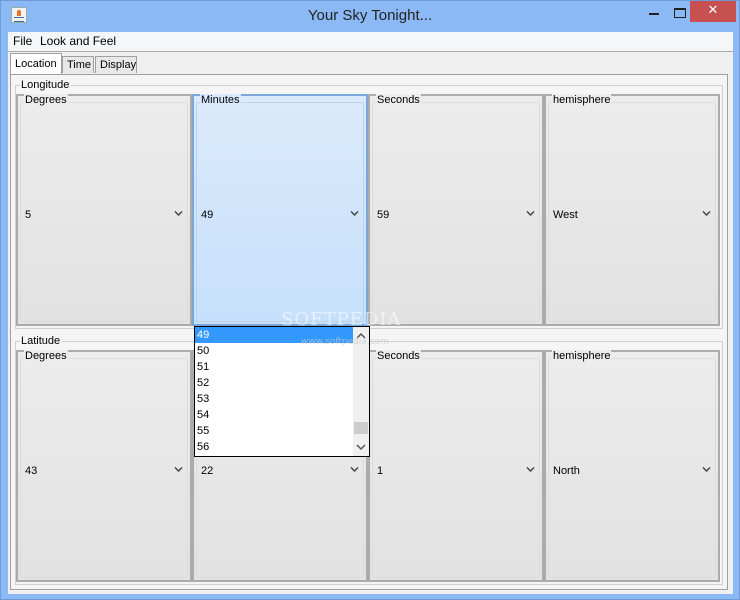 This screenshot has width=740, height=600. Describe the element at coordinates (582, 100) in the screenshot. I see `longitude-hemisphere-title: hemisphere` at that location.